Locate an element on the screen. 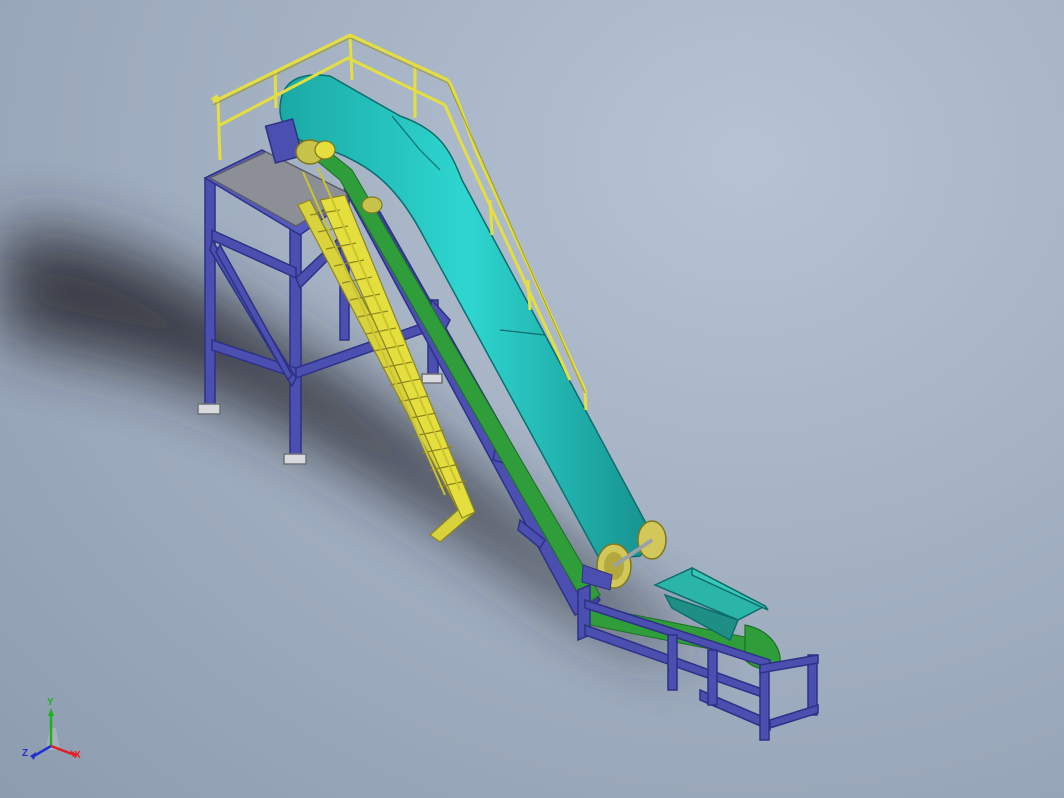 This screenshot has width=1064, height=798. triad-z-label: Z is located at coordinates (25, 753).